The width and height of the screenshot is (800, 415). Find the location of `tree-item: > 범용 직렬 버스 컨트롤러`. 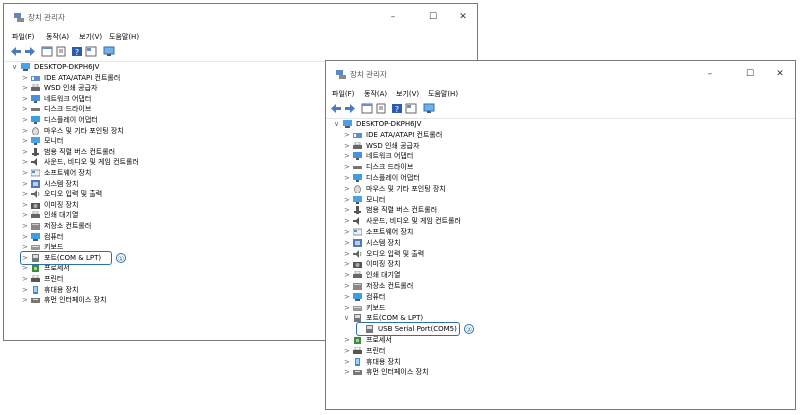

tree-item: > 범용 직렬 버스 컨트롤러 is located at coordinates (494, 210).